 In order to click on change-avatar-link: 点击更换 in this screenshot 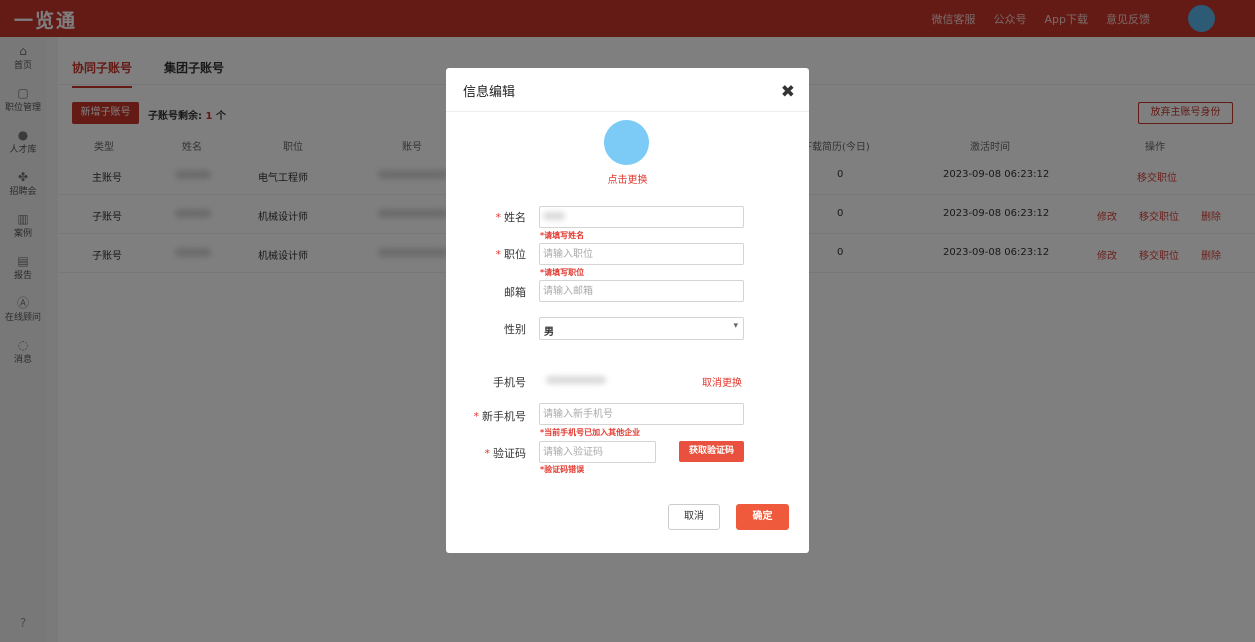, I will do `click(627, 178)`.